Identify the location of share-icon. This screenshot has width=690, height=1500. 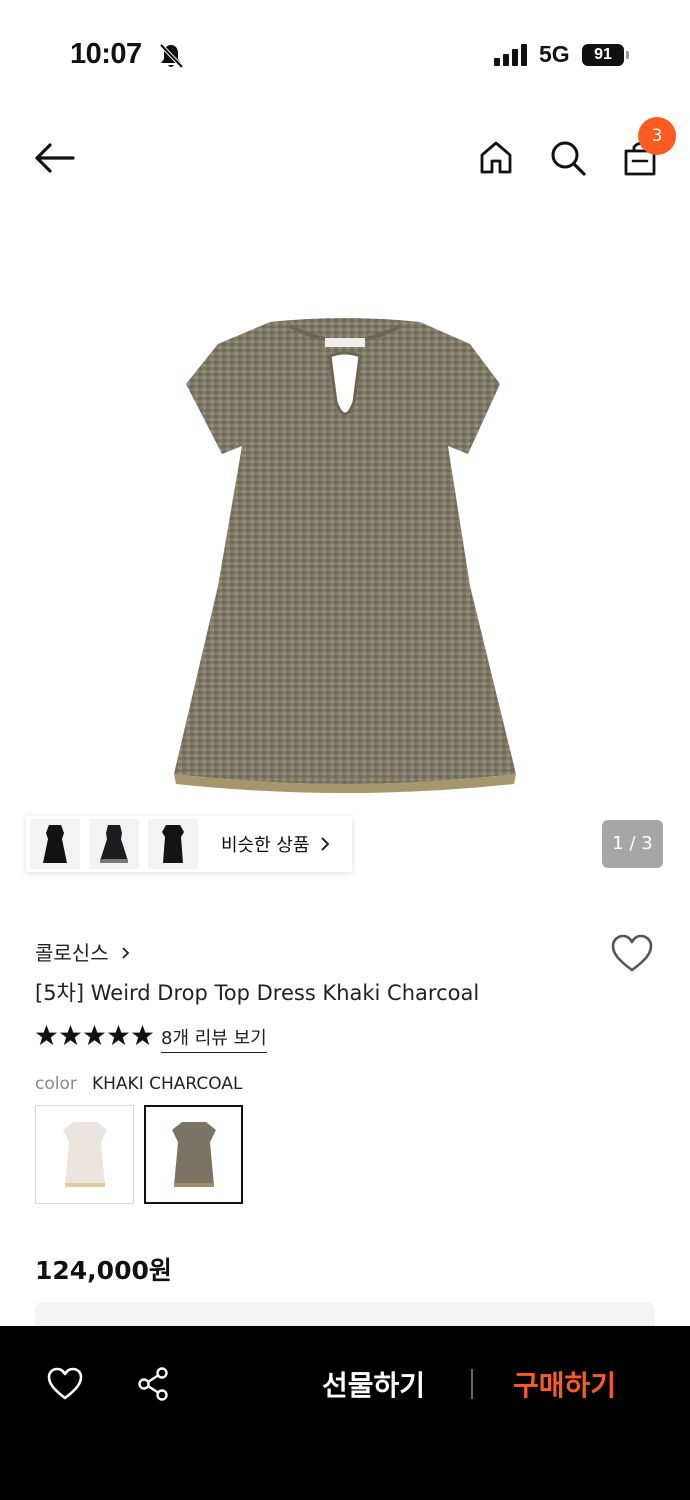
(154, 1384).